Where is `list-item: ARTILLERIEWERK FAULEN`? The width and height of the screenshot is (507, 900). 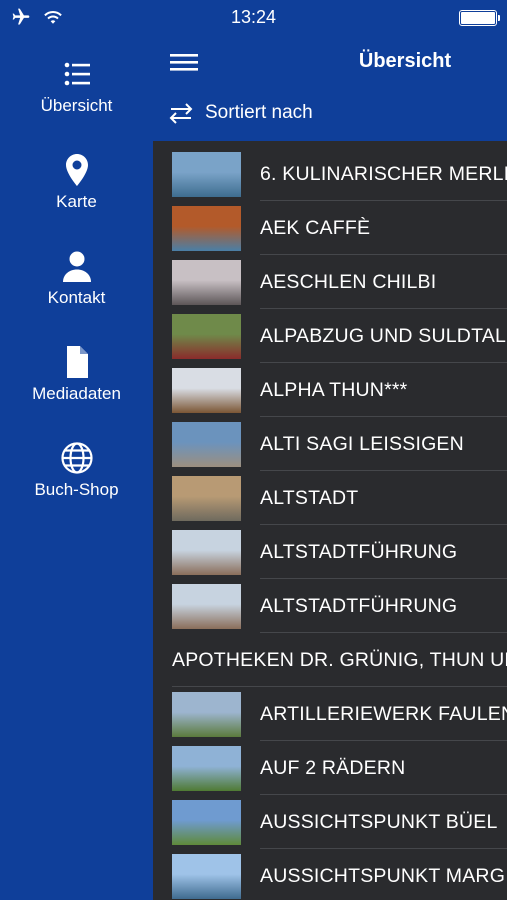
list-item: ARTILLERIEWERK FAULEN is located at coordinates (330, 714).